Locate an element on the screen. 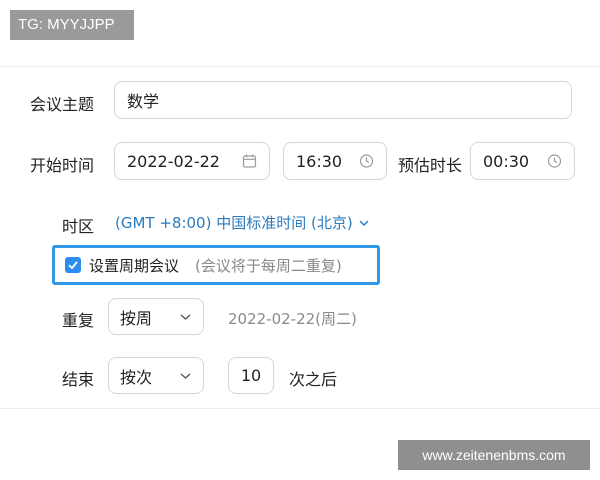  watermark-bottom: www.zeitenenbms.com is located at coordinates (494, 455).